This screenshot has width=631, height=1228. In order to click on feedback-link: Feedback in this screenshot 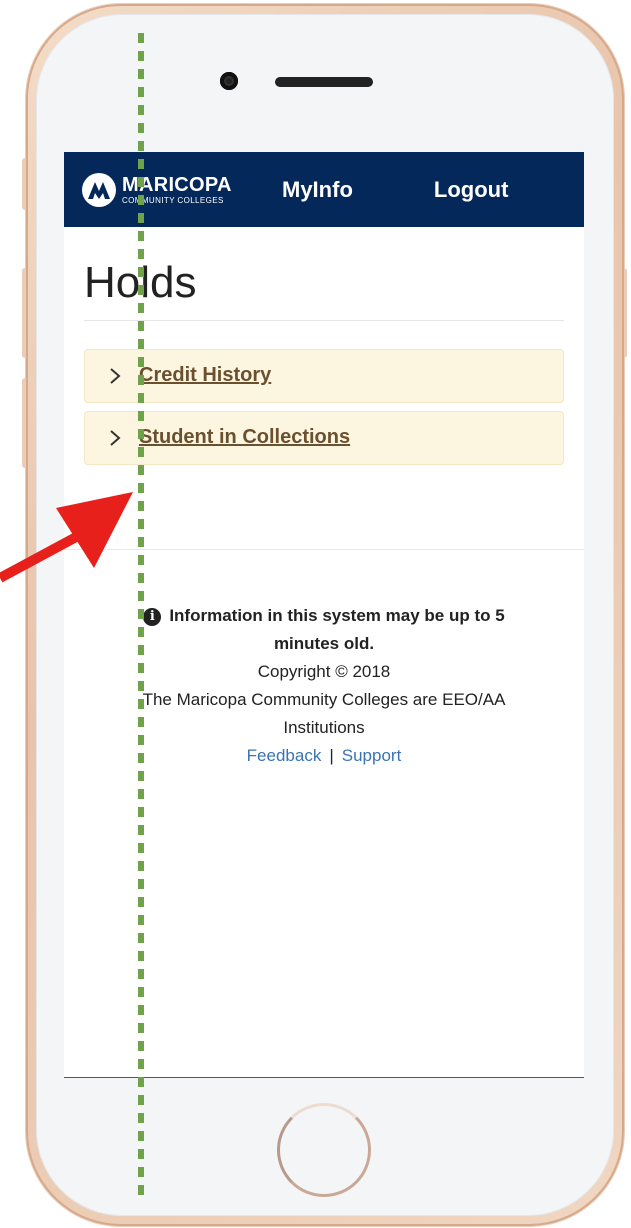, I will do `click(284, 755)`.